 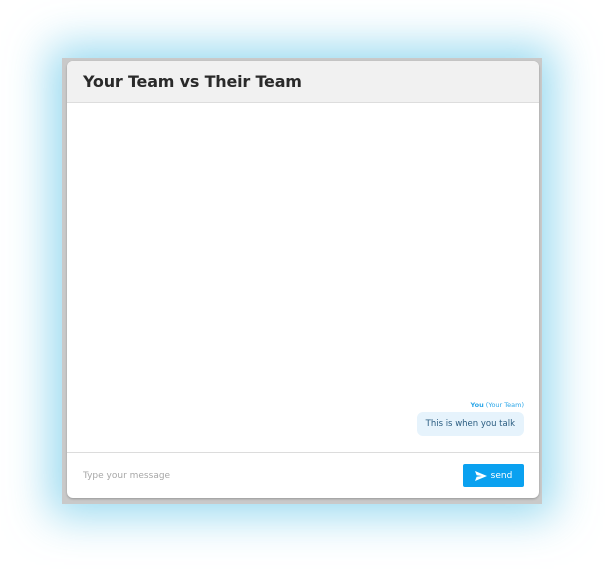 What do you see at coordinates (303, 82) in the screenshot?
I see `chat-header: Your Team vs Their Team` at bounding box center [303, 82].